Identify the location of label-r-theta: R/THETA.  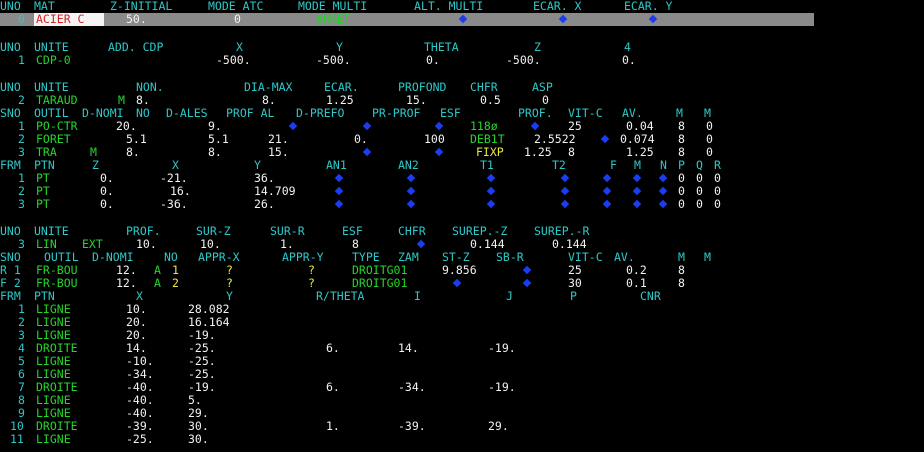
(340, 296).